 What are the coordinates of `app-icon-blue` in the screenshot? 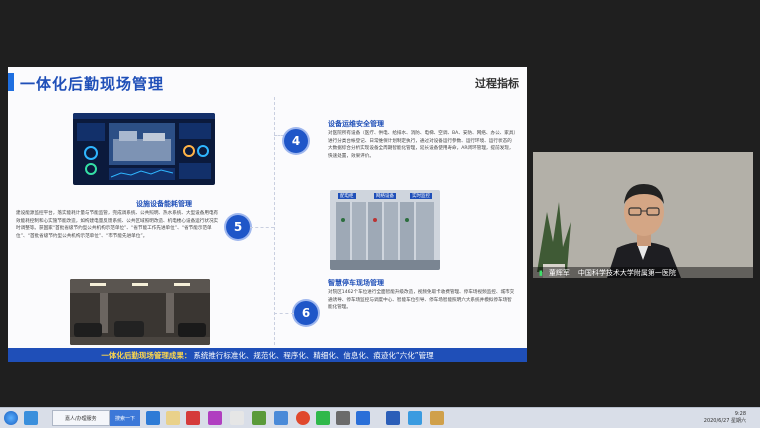 It's located at (281, 418).